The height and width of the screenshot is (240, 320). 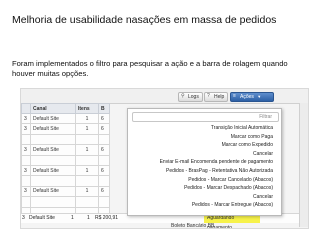 What do you see at coordinates (87, 108) in the screenshot?
I see `column-header-itens: Itens` at bounding box center [87, 108].